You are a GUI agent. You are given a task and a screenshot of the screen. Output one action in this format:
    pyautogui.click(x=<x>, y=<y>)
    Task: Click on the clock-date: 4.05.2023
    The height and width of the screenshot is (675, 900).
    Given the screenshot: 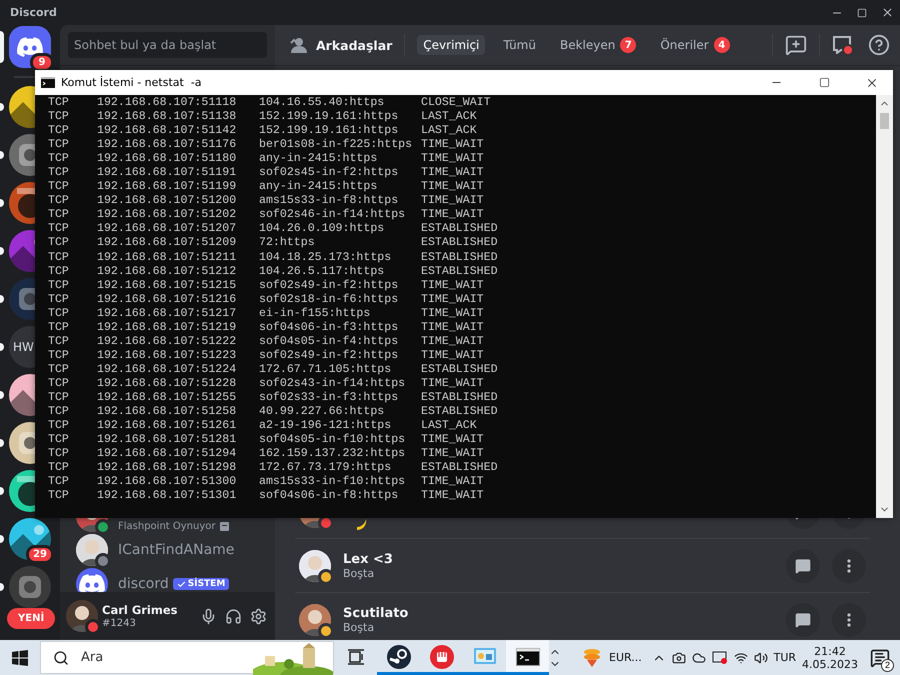 What is the action you would take?
    pyautogui.click(x=830, y=664)
    